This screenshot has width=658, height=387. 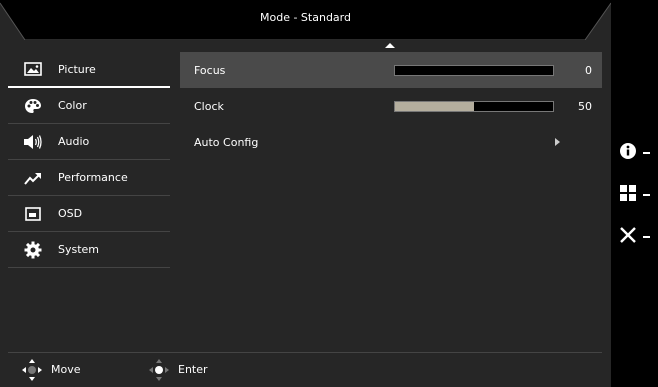 I want to click on sidebar-item-picture: Picture, so click(x=89, y=70).